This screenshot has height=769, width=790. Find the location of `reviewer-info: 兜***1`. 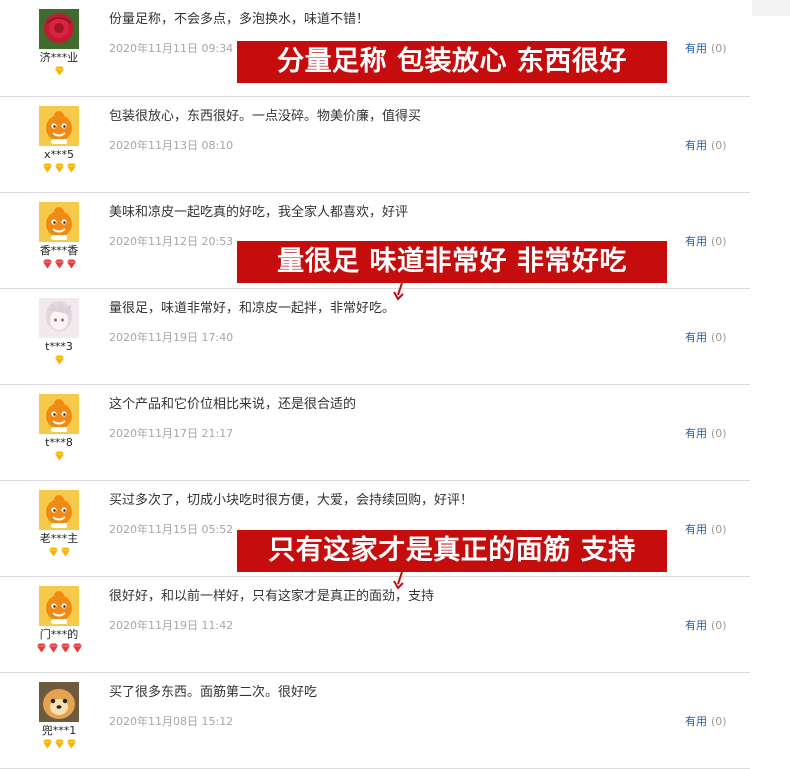

reviewer-info: 兜***1 is located at coordinates (59, 716).